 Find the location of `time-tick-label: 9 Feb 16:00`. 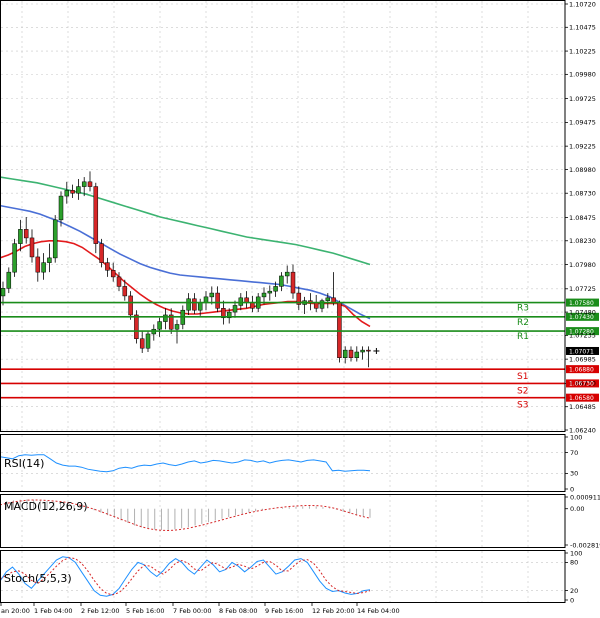

time-tick-label: 9 Feb 16:00 is located at coordinates (284, 611).